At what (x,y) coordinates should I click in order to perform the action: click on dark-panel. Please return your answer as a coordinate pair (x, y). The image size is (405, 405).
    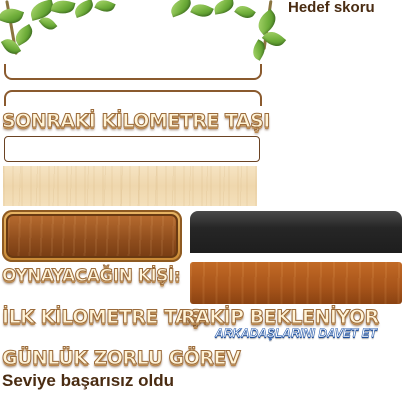
    Looking at the image, I should click on (296, 232).